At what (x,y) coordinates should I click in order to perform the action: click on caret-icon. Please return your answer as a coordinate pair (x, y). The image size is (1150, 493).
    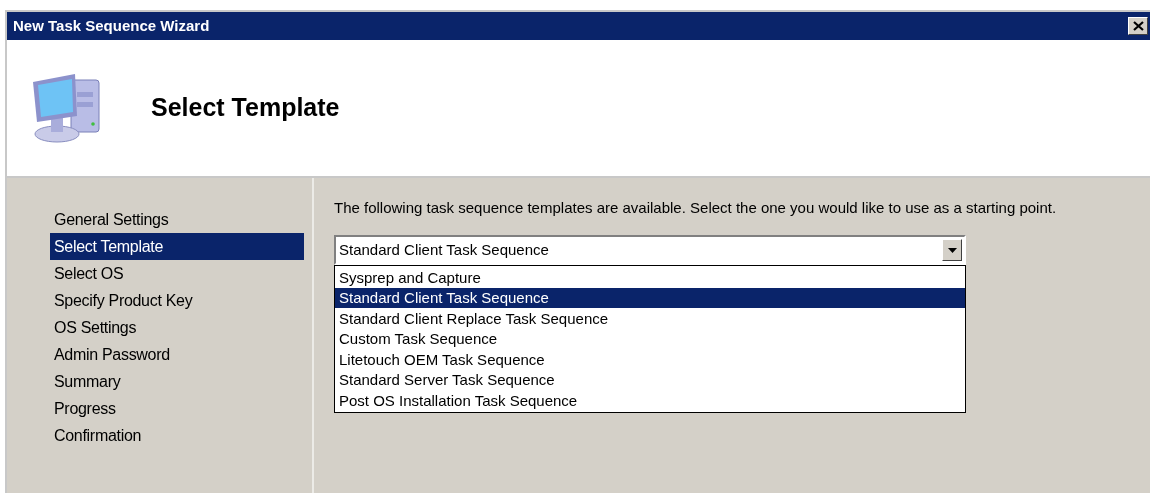
    Looking at the image, I should click on (952, 250).